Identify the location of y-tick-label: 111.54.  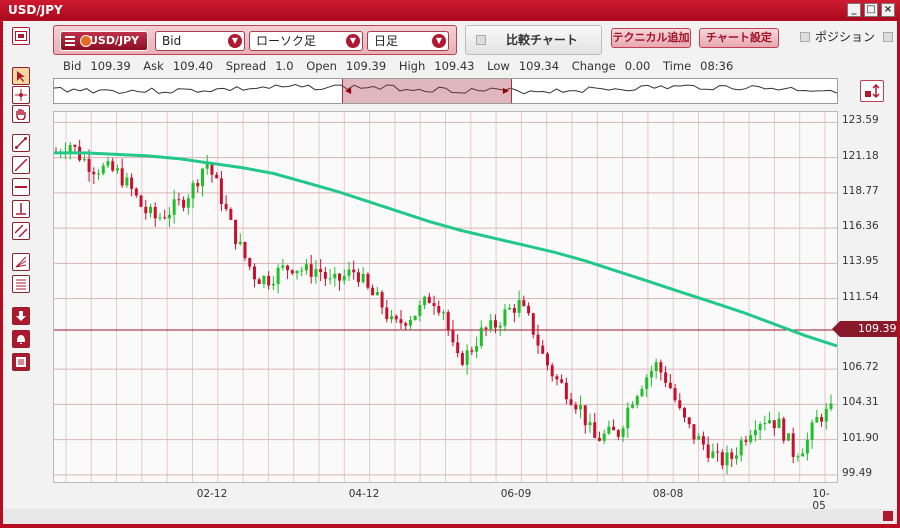
(860, 296).